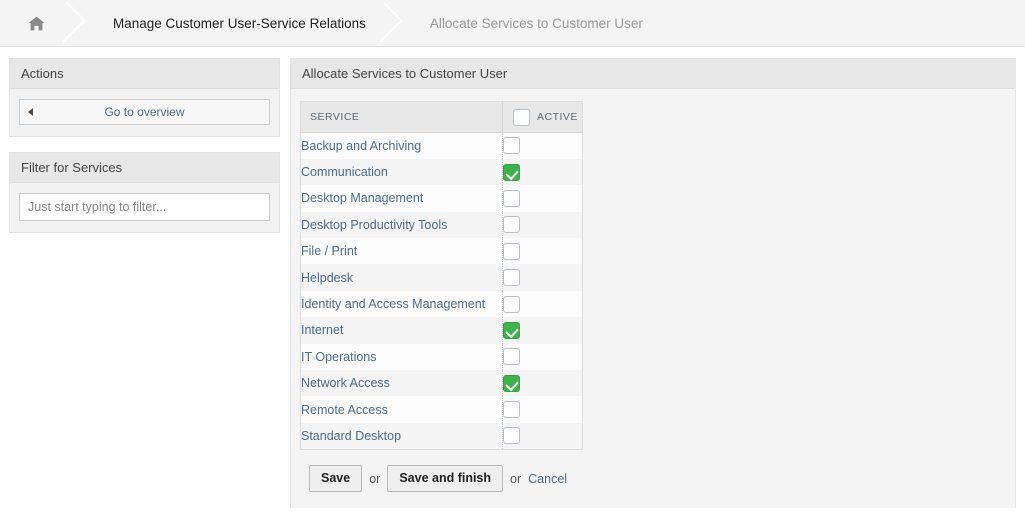  I want to click on table-header-row: SERVICE ACTIVE, so click(441, 117).